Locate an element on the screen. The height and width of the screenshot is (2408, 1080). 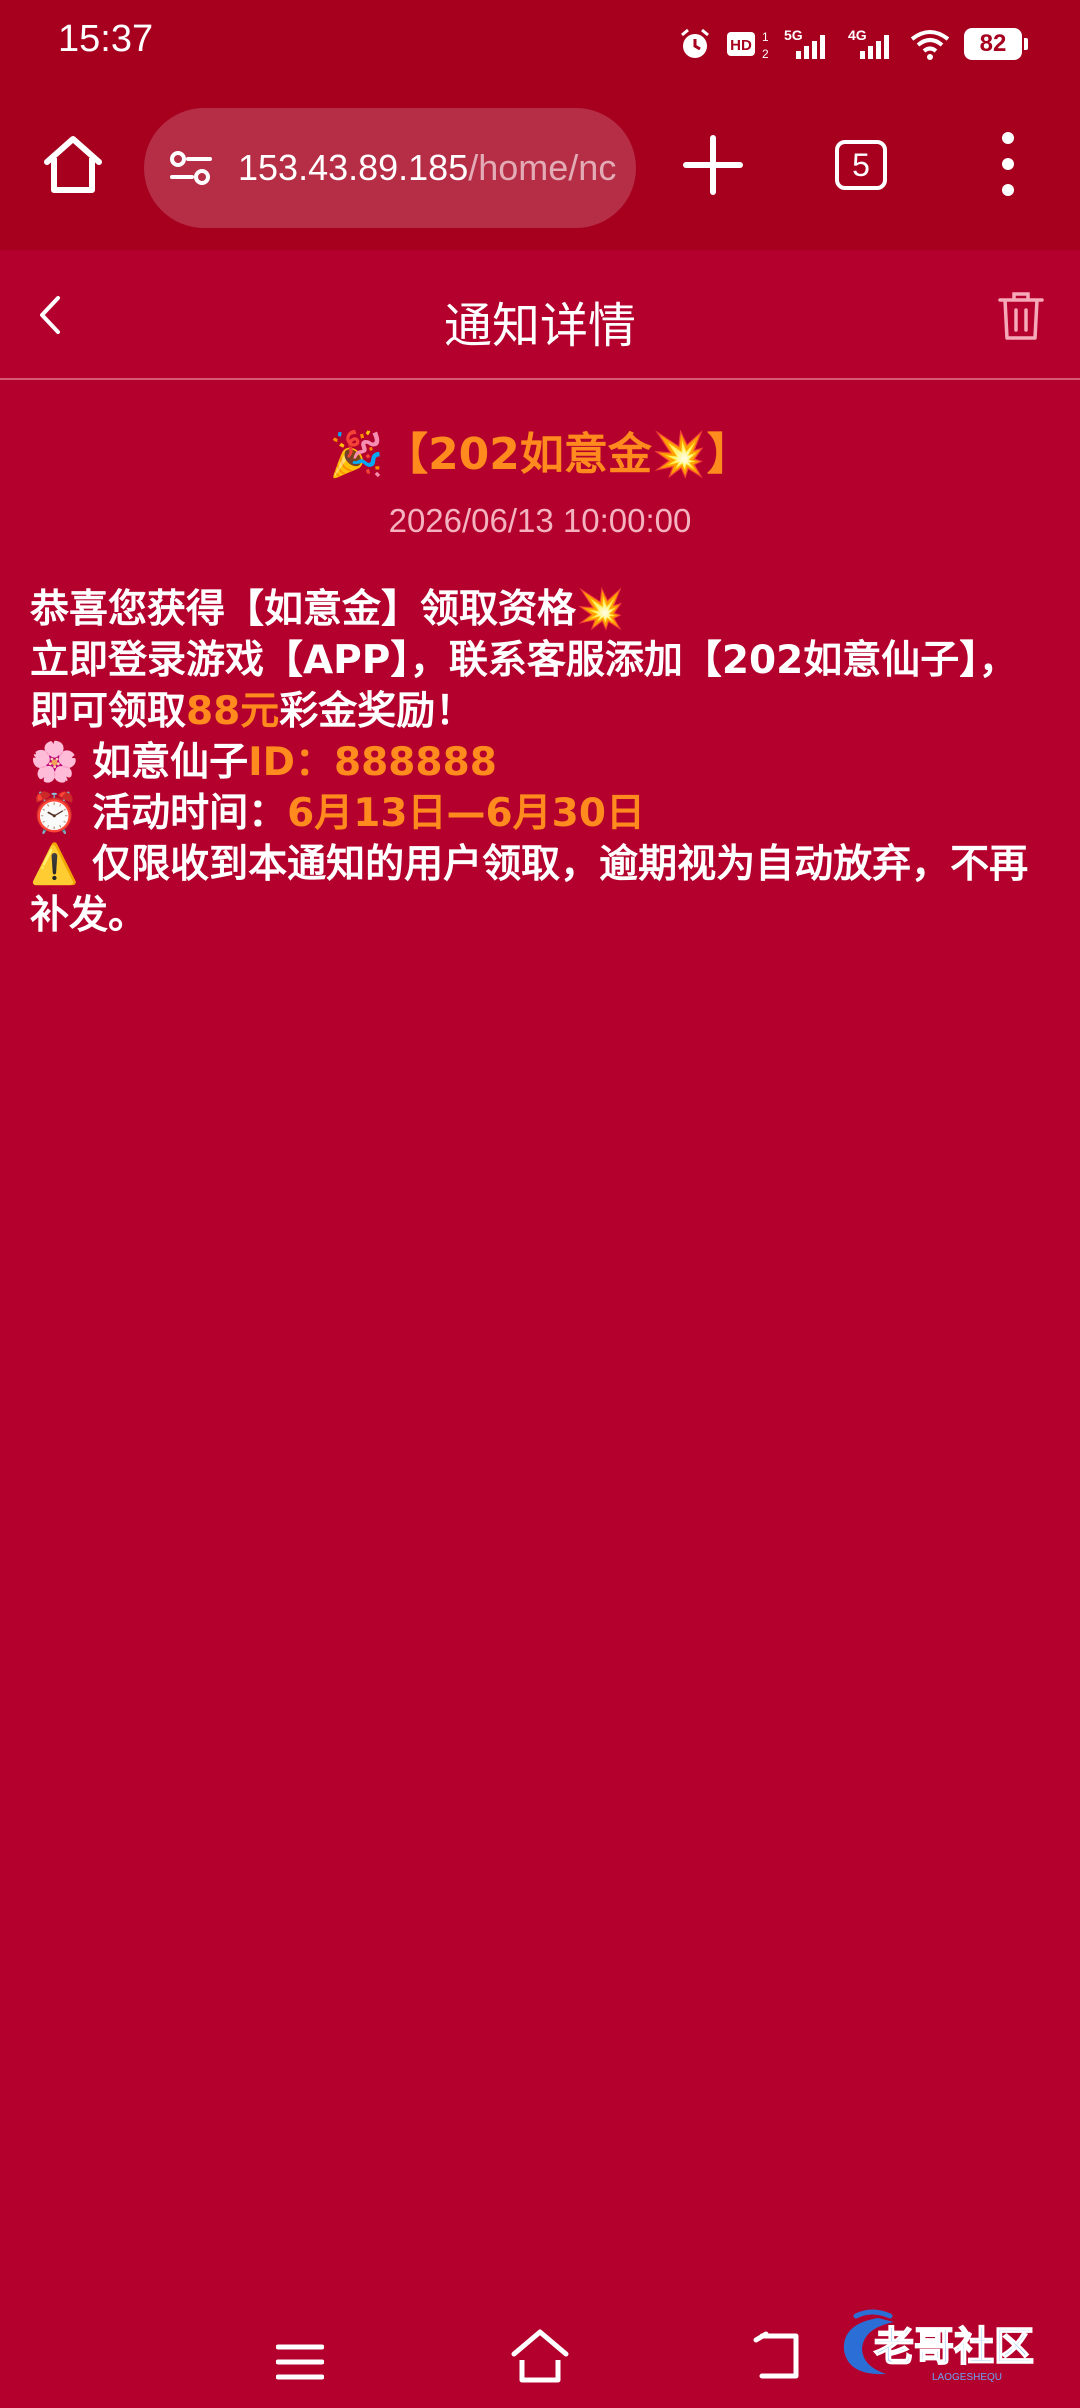
notice-line-warning: ⚠️ 仅限收到本通知的用户领取，逾期视为自动放弃，不再补发。 is located at coordinates (529, 890).